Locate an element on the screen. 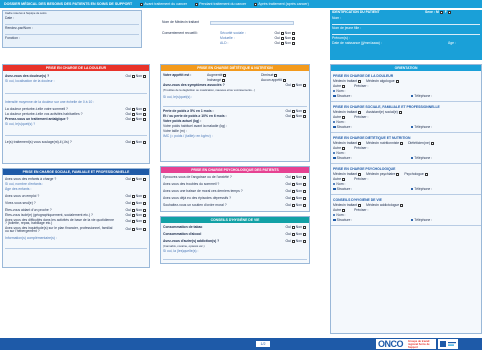  appetite-augmente-checkbox is located at coordinates (225, 75).